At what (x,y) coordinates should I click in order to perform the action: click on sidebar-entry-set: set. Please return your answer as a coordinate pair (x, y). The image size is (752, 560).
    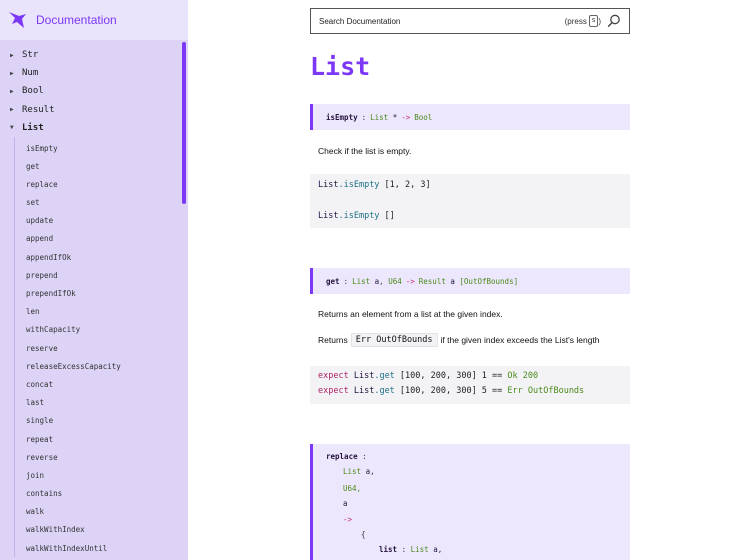
    Looking at the image, I should click on (101, 203).